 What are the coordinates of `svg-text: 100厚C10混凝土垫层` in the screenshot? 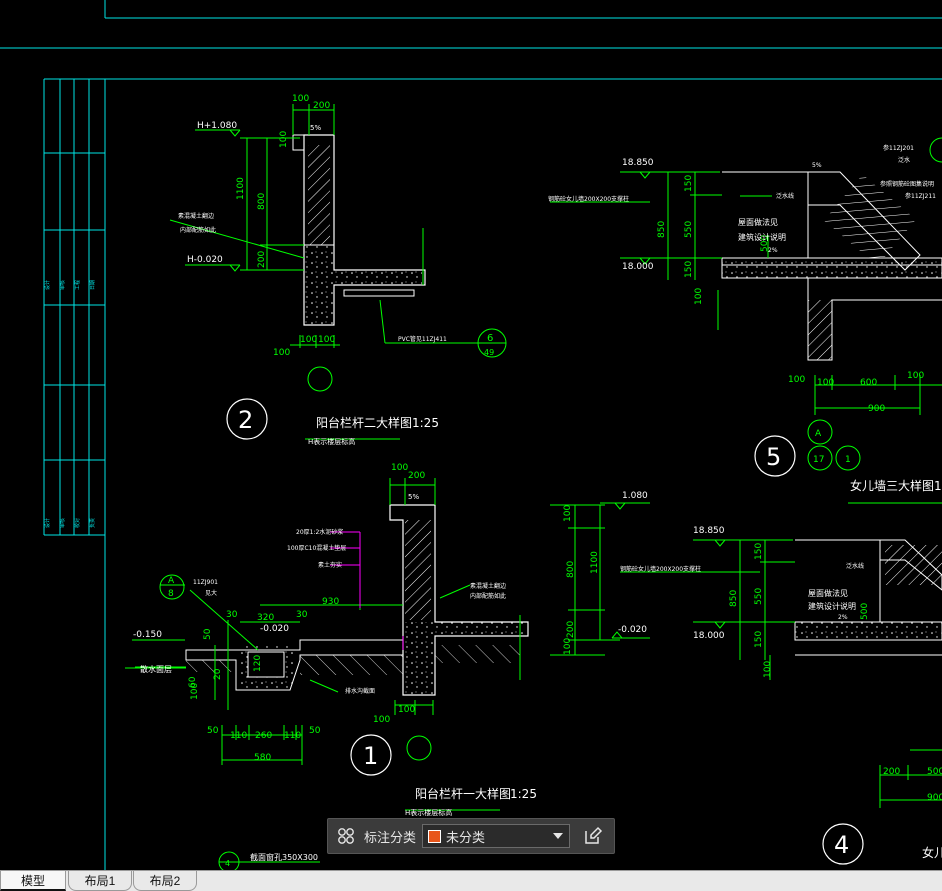 It's located at (316, 548).